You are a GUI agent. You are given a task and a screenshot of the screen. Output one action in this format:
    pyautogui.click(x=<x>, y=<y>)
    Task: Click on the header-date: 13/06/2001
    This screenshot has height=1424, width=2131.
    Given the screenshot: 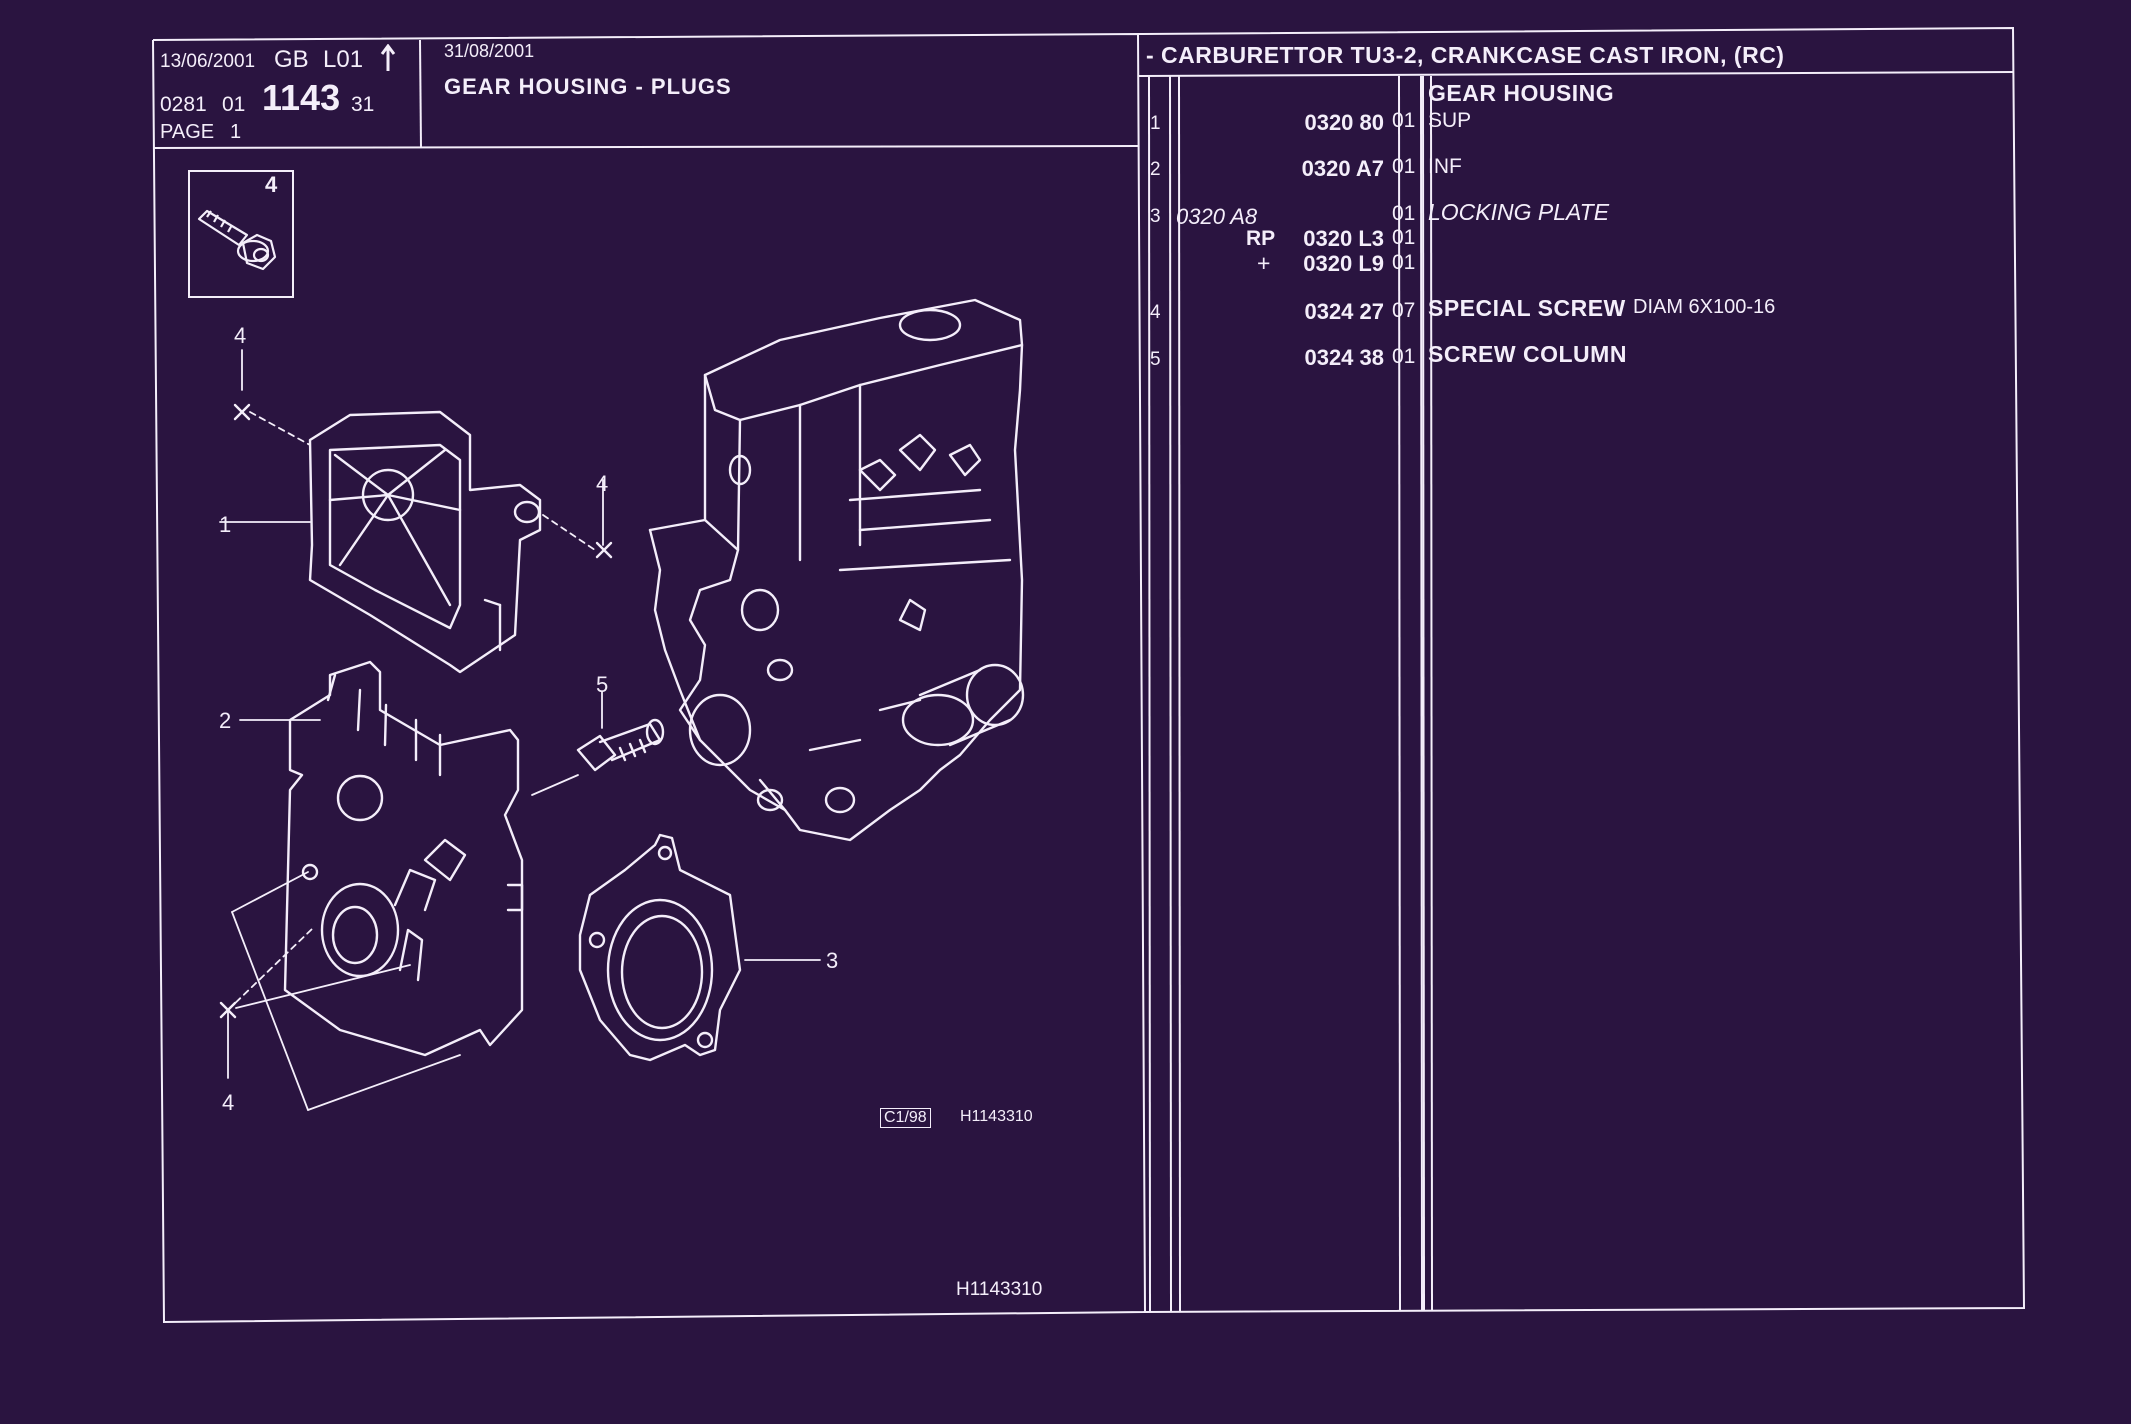 What is the action you would take?
    pyautogui.click(x=208, y=61)
    